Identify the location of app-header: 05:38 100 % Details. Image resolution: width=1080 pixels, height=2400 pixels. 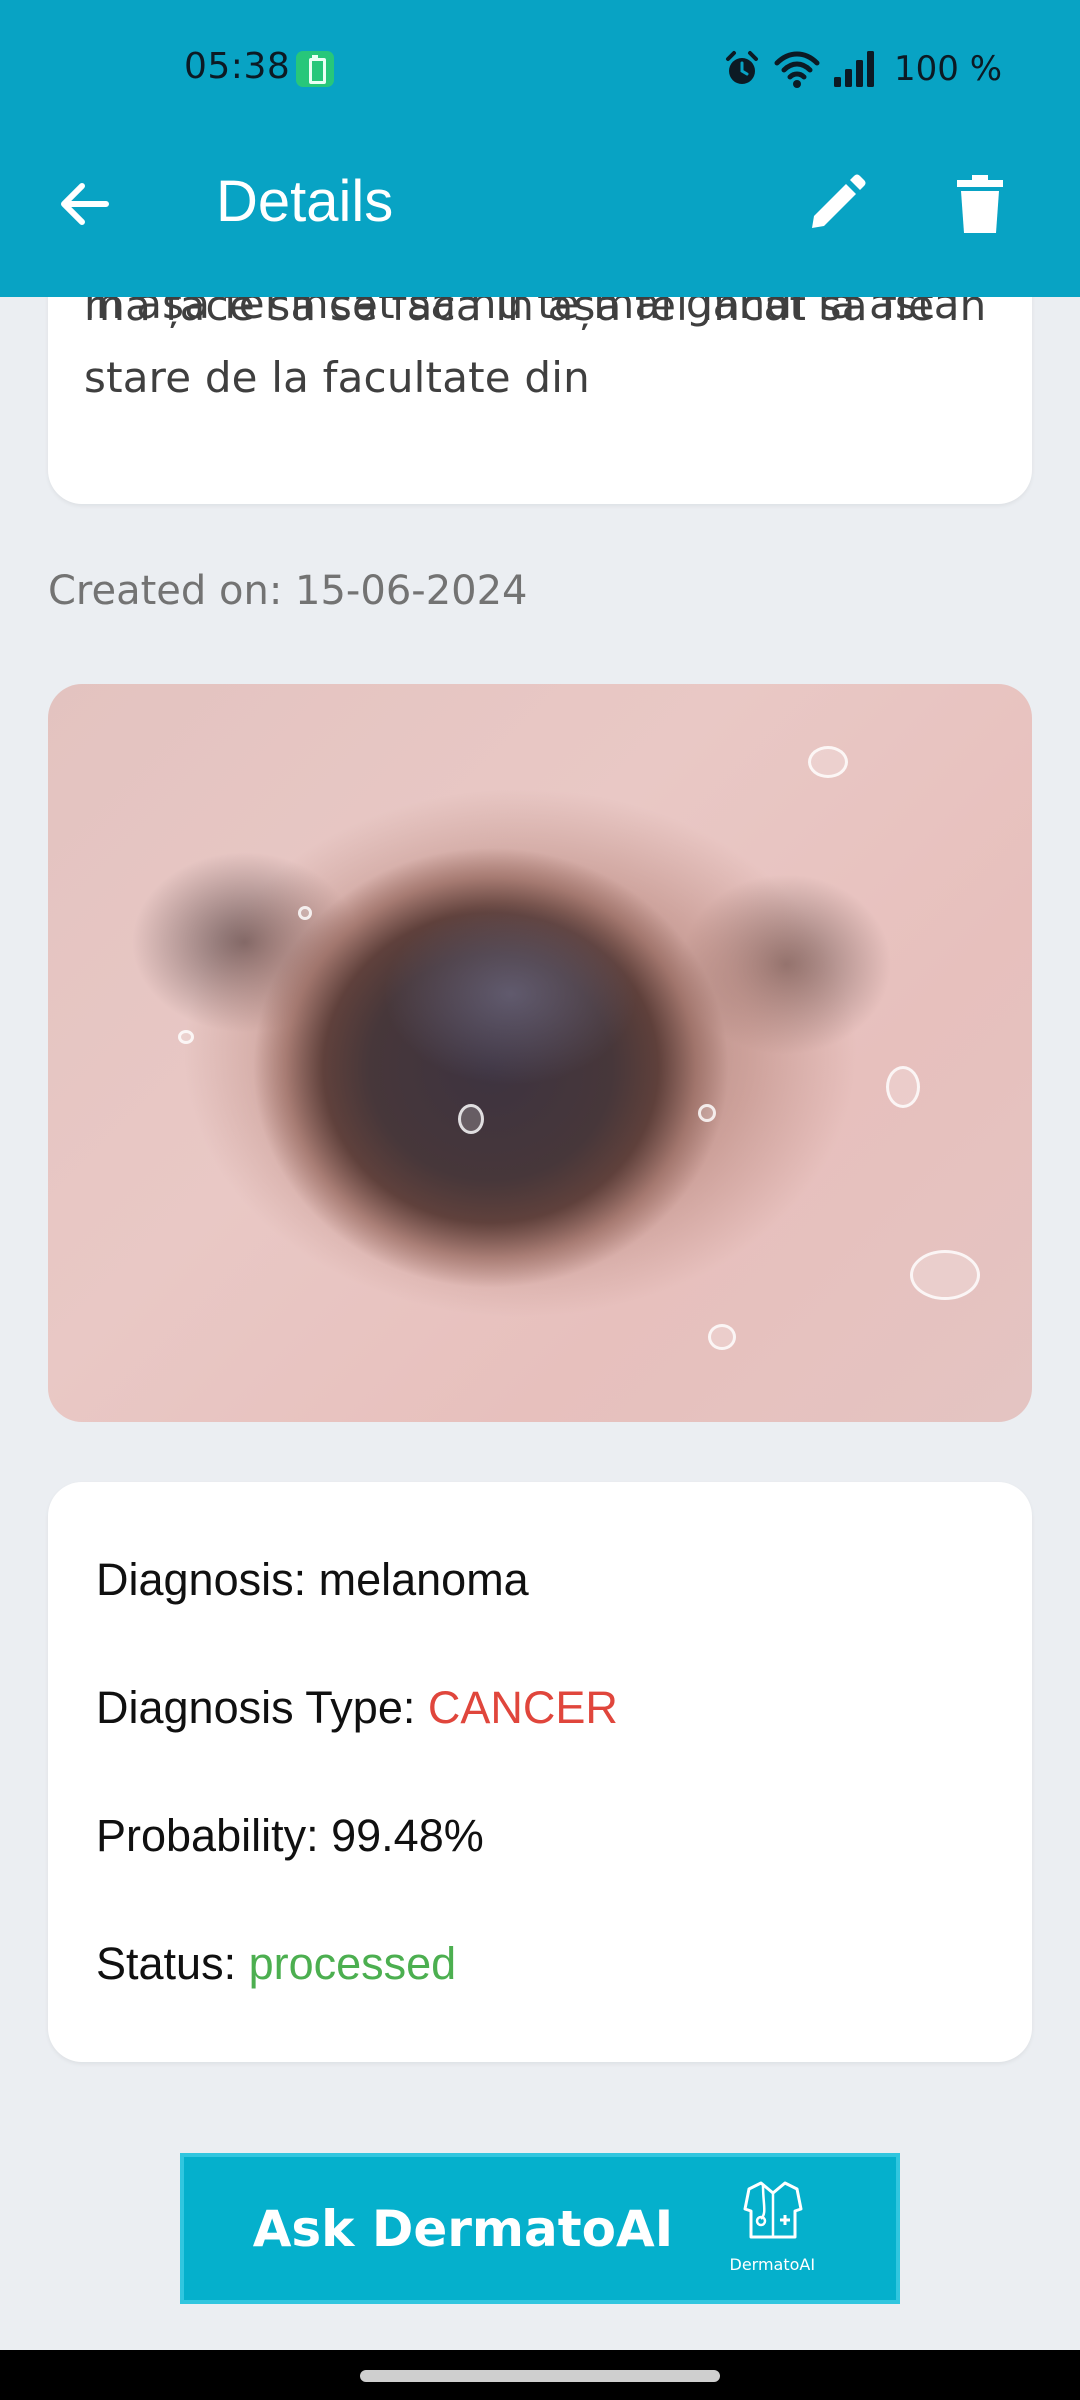
(540, 148).